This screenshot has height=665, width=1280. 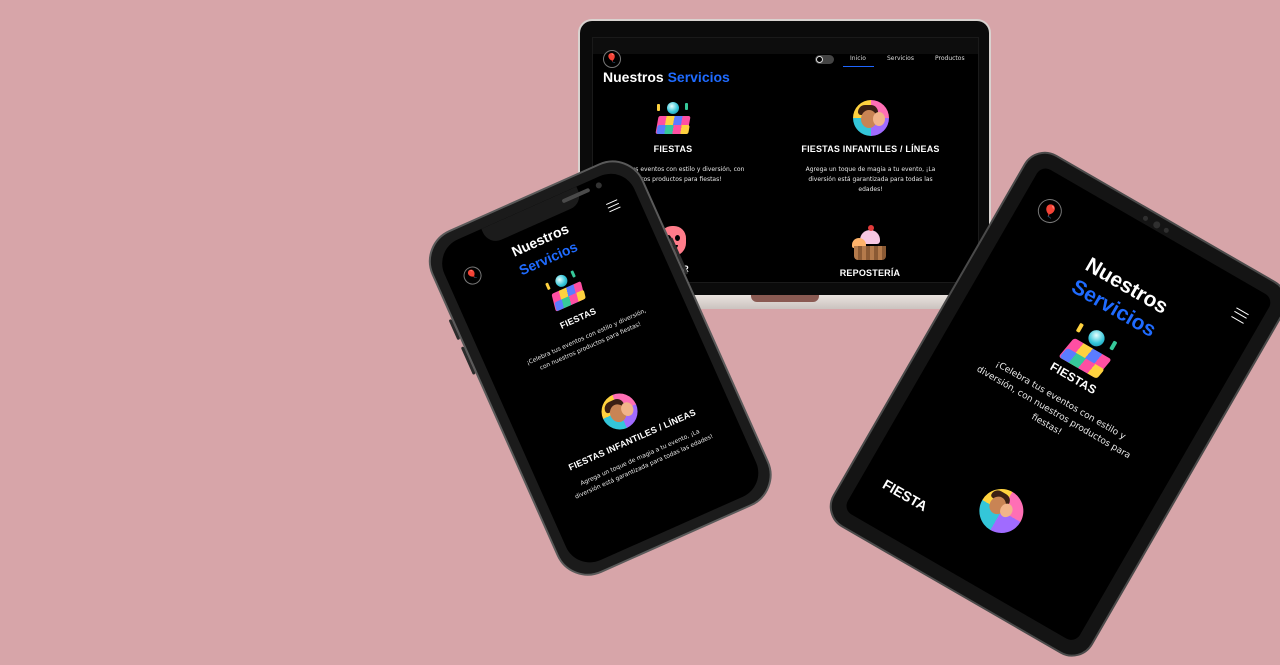 I want to click on theme-toggle, so click(x=824, y=59).